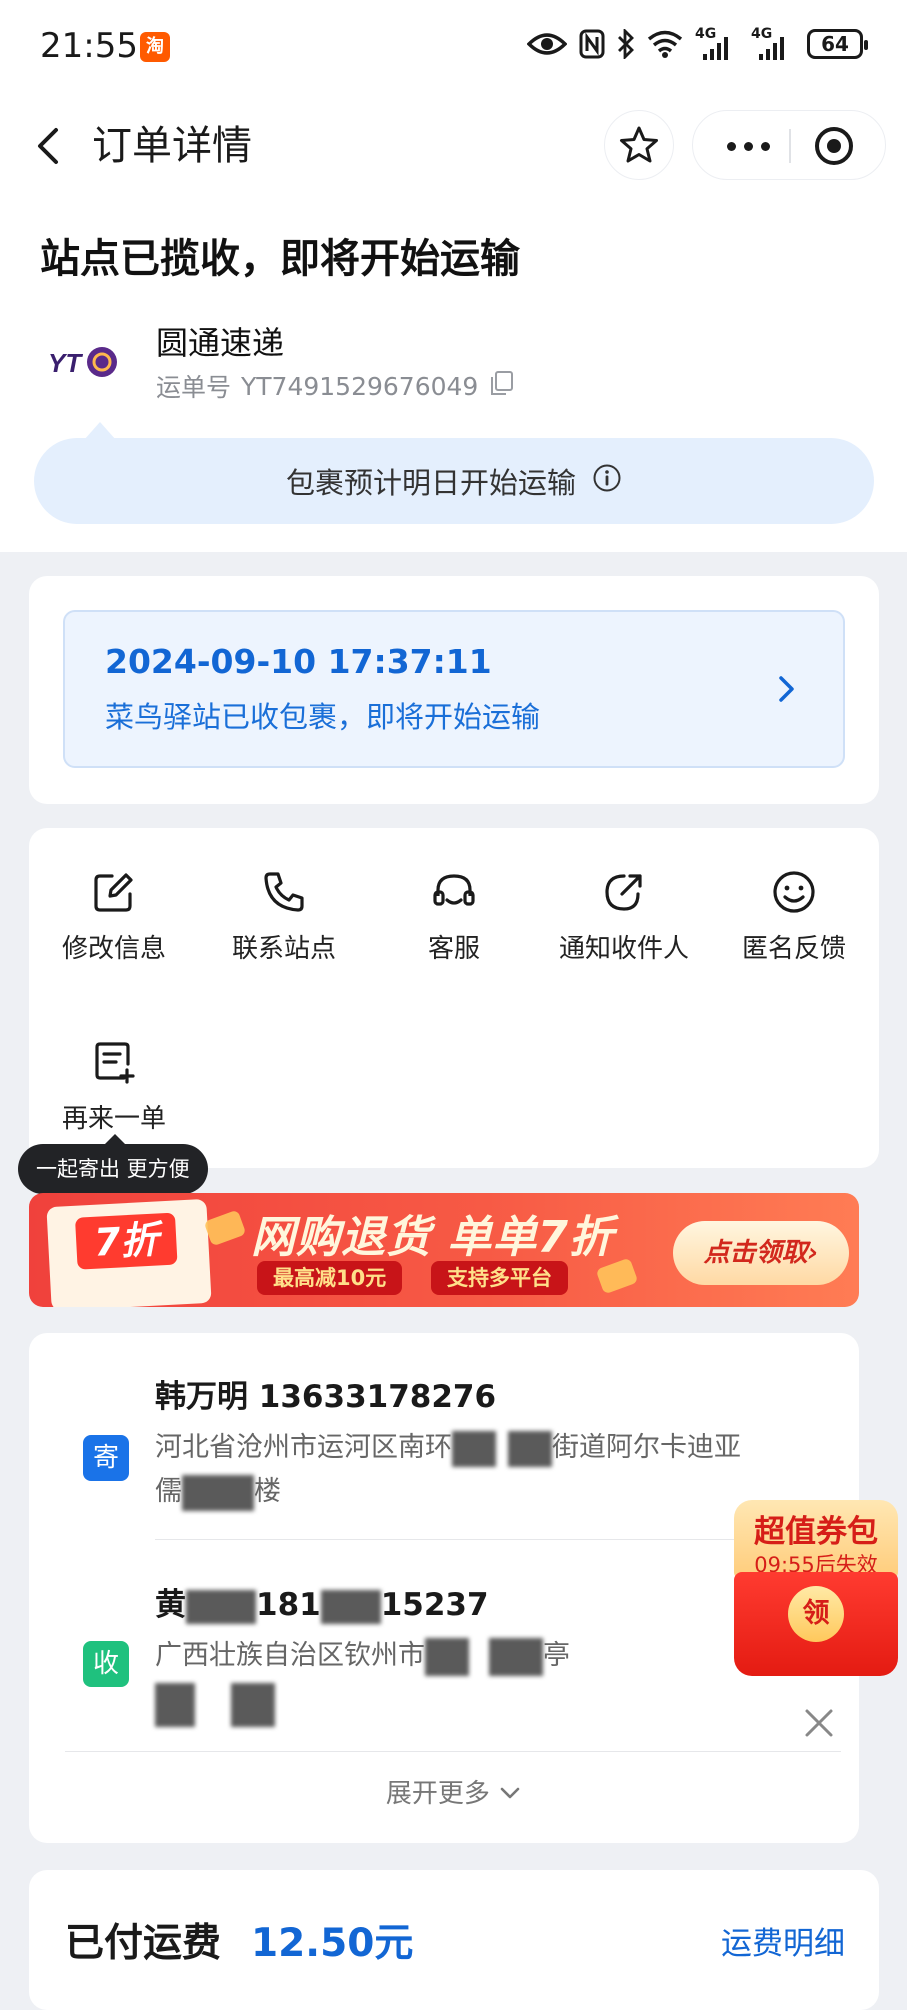  I want to click on more-options-button, so click(748, 146).